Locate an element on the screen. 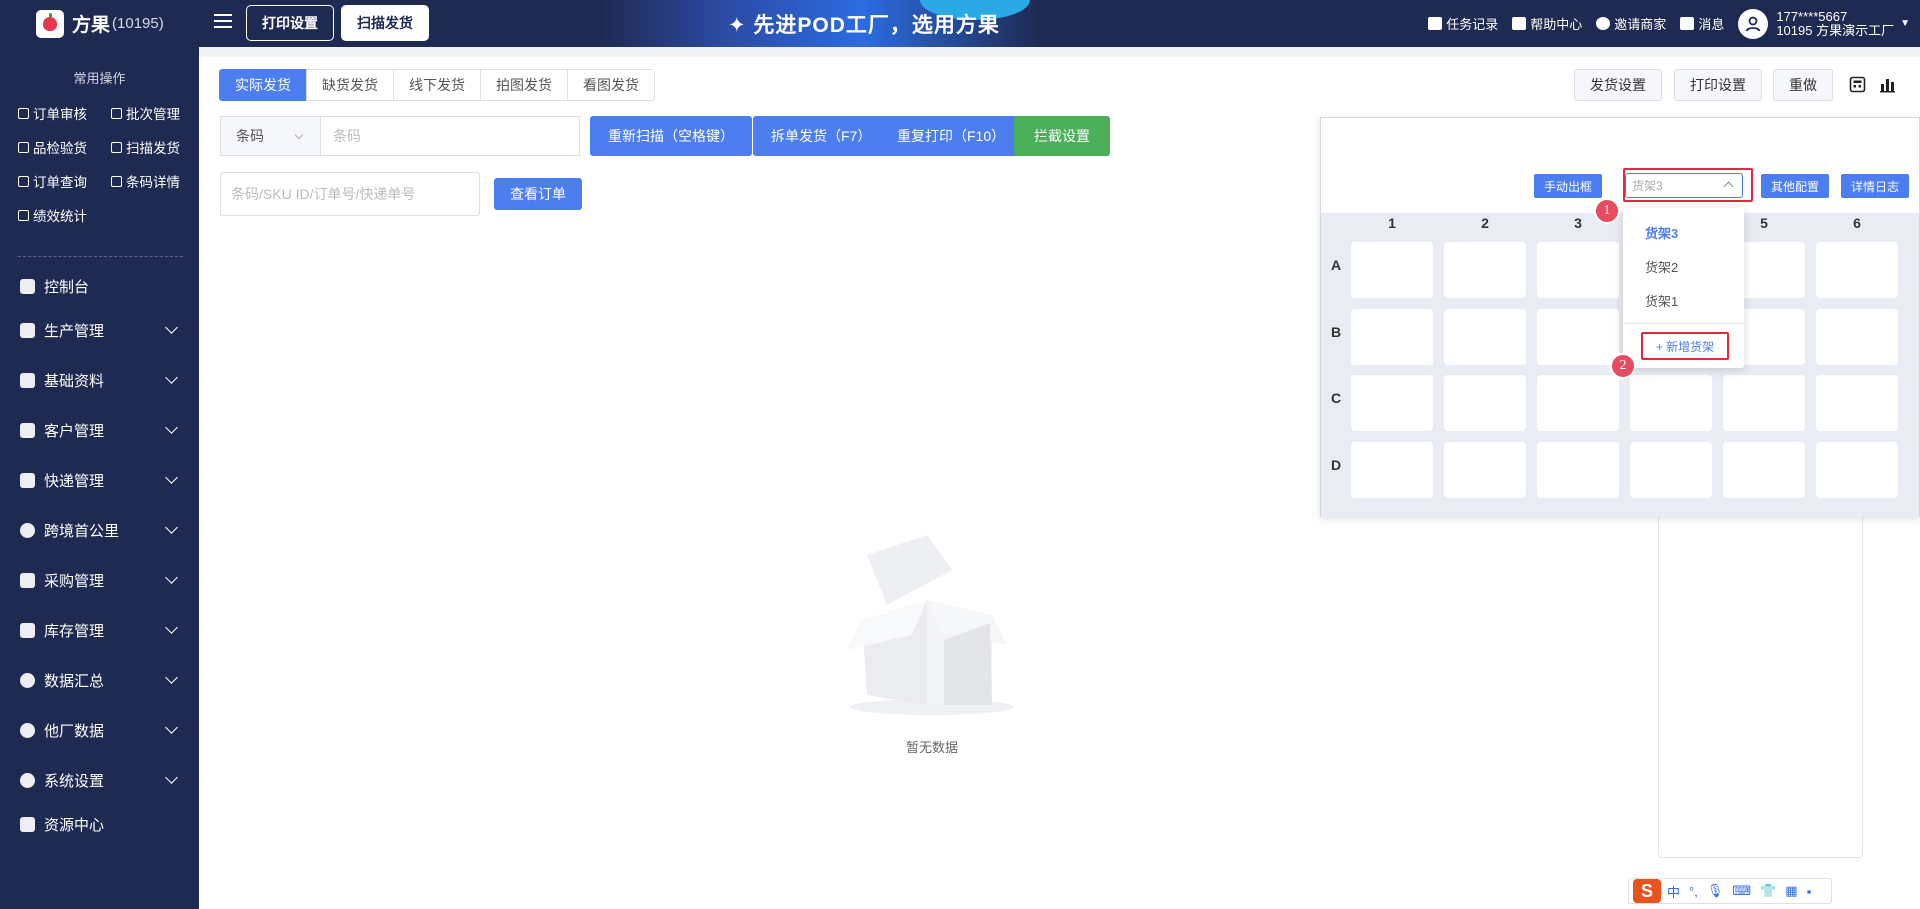 The image size is (1920, 909). intercept-settings-button: 拦截设置 is located at coordinates (1062, 136).